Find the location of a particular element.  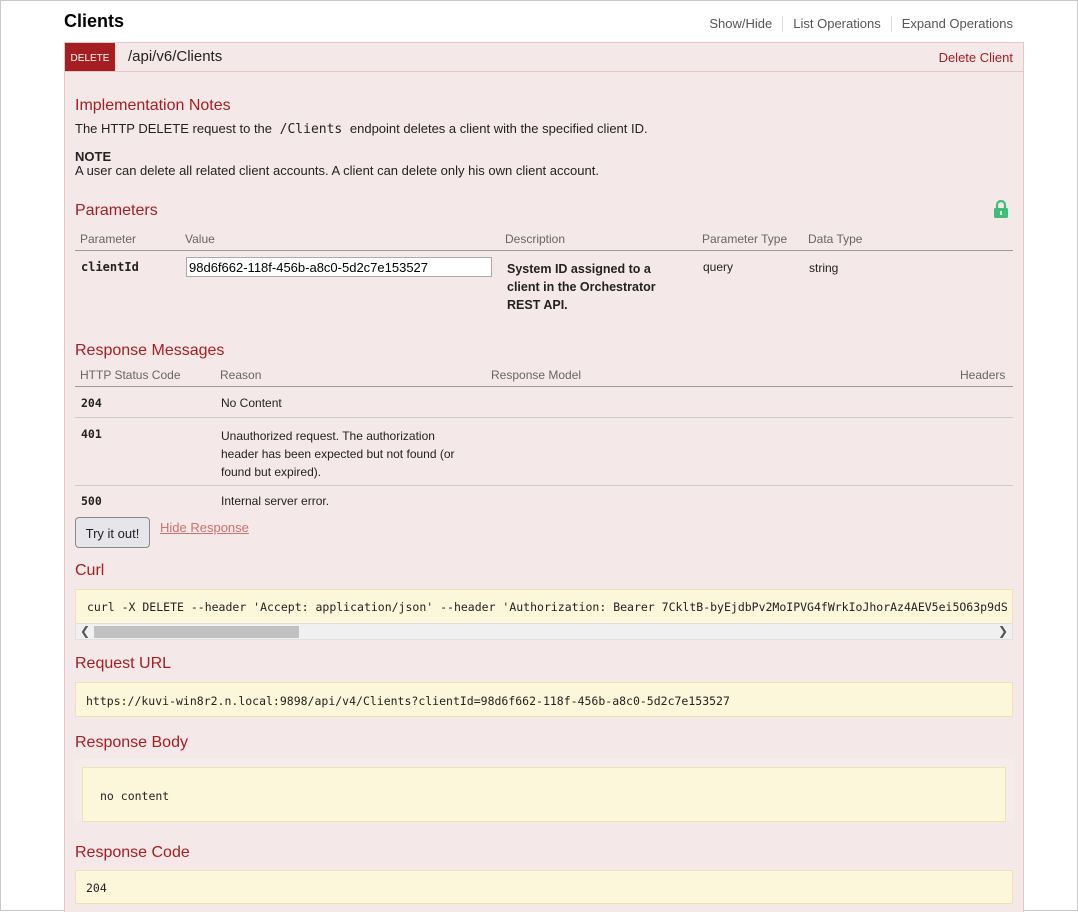

curl-heading: Curl is located at coordinates (90, 570).